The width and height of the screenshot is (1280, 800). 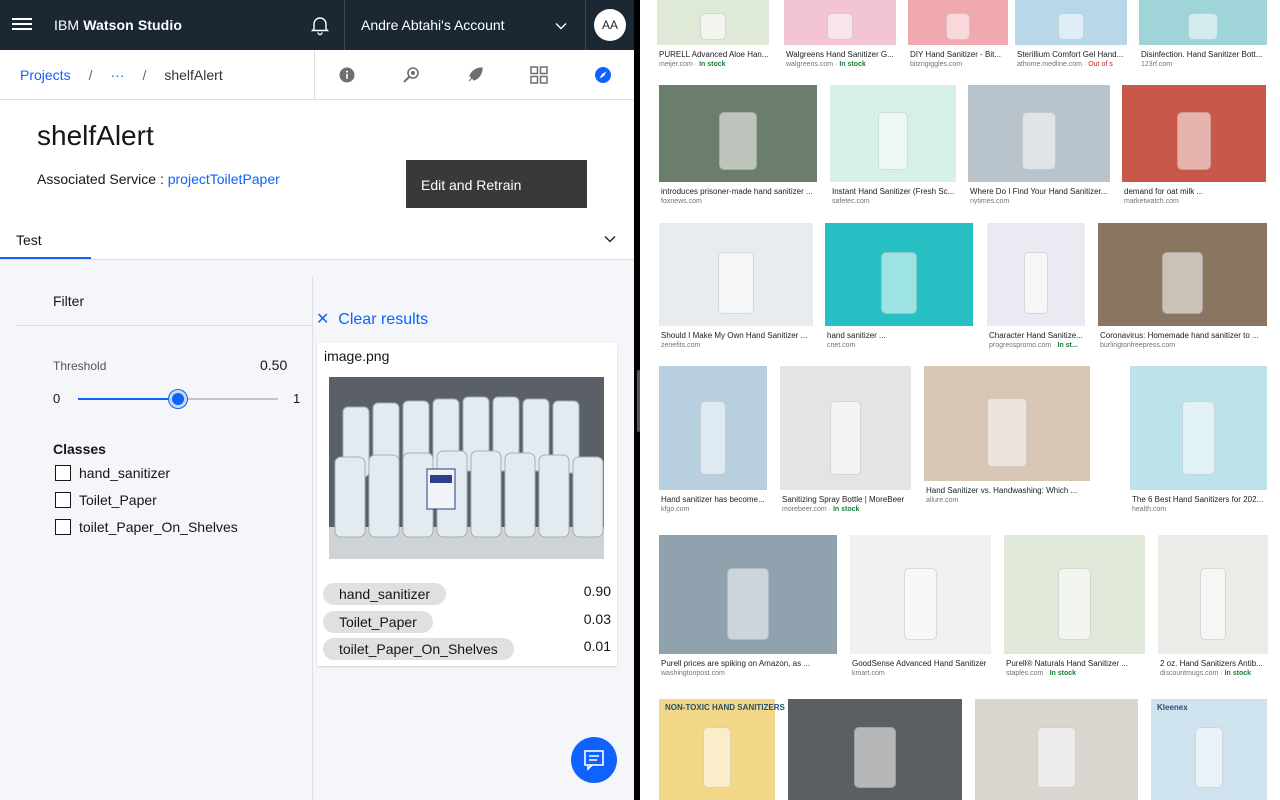 What do you see at coordinates (158, 527) in the screenshot?
I see `class-label: toilet_Paper_On_Shelves` at bounding box center [158, 527].